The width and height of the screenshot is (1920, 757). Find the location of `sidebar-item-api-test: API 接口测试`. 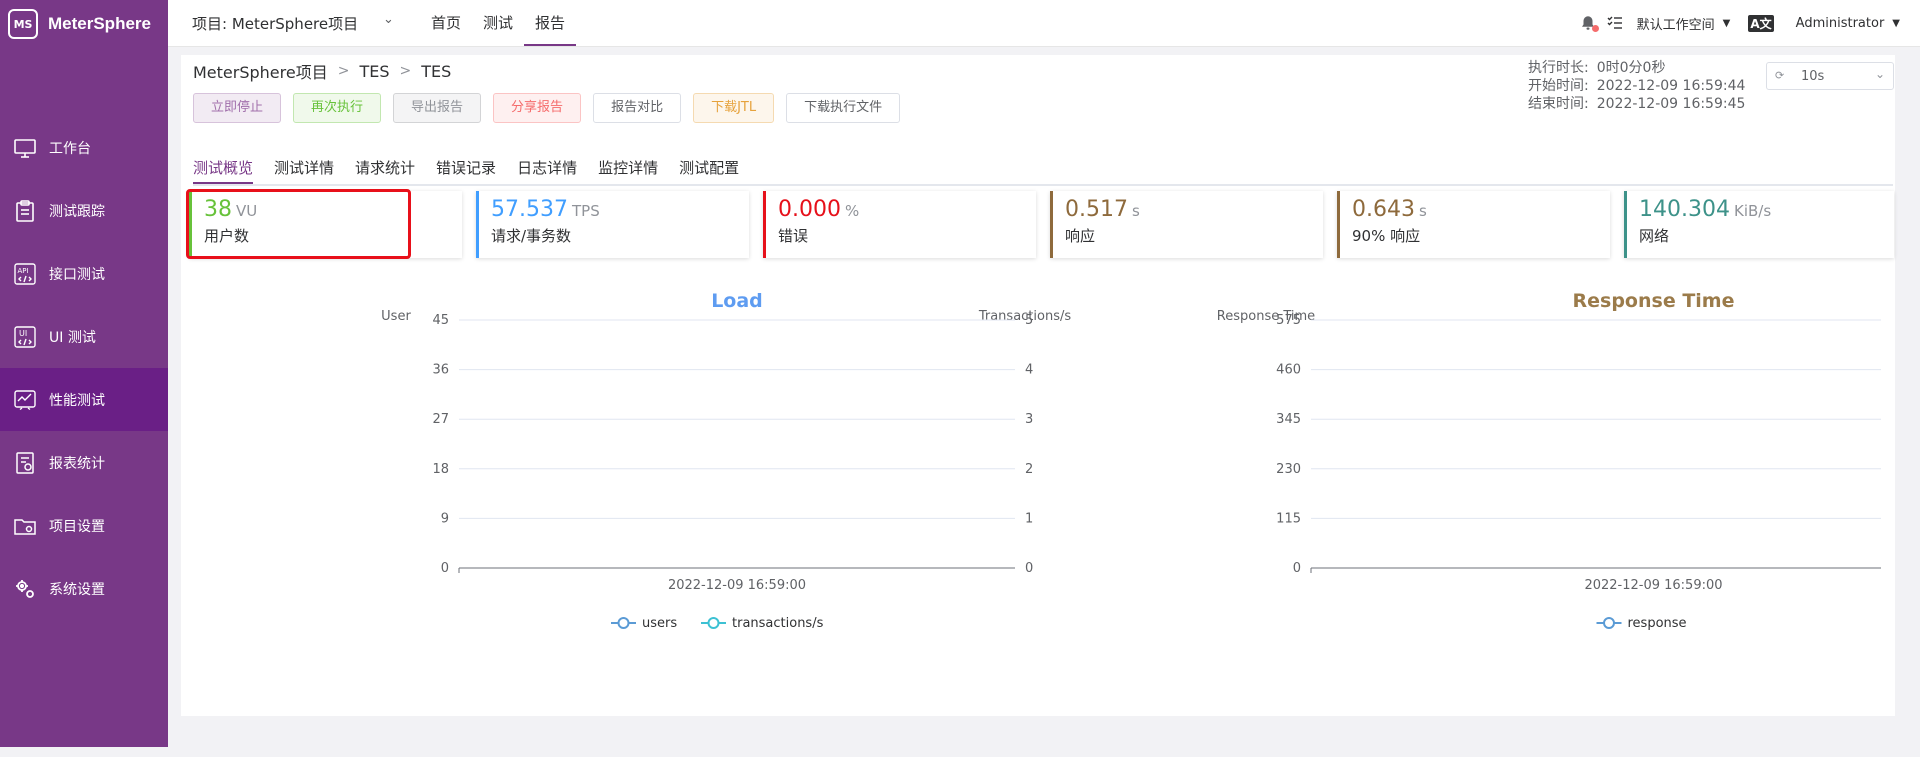

sidebar-item-api-test: API 接口测试 is located at coordinates (84, 273).